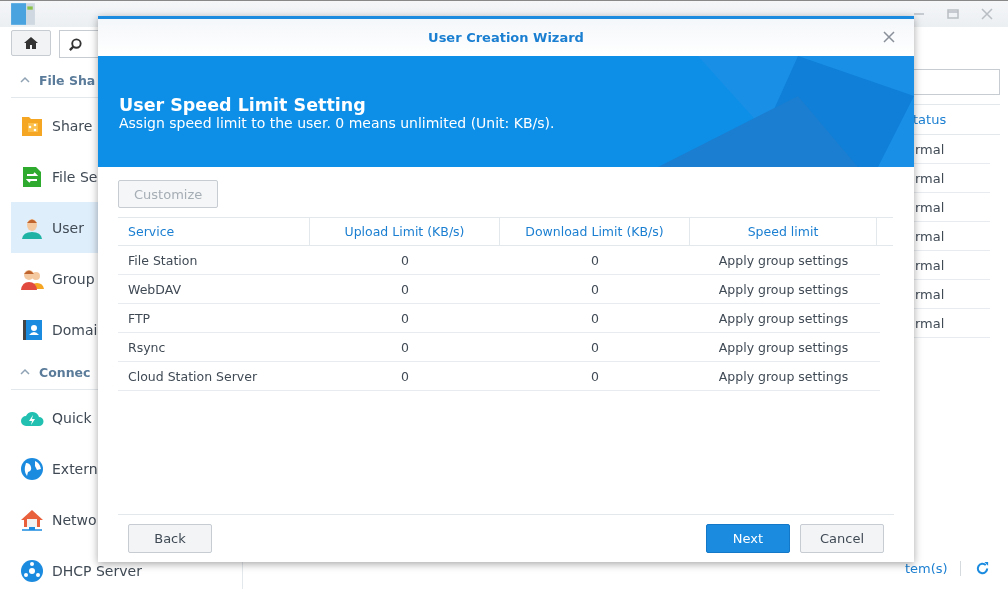  I want to click on table-cell-text: Cloud Station Server, so click(193, 376).